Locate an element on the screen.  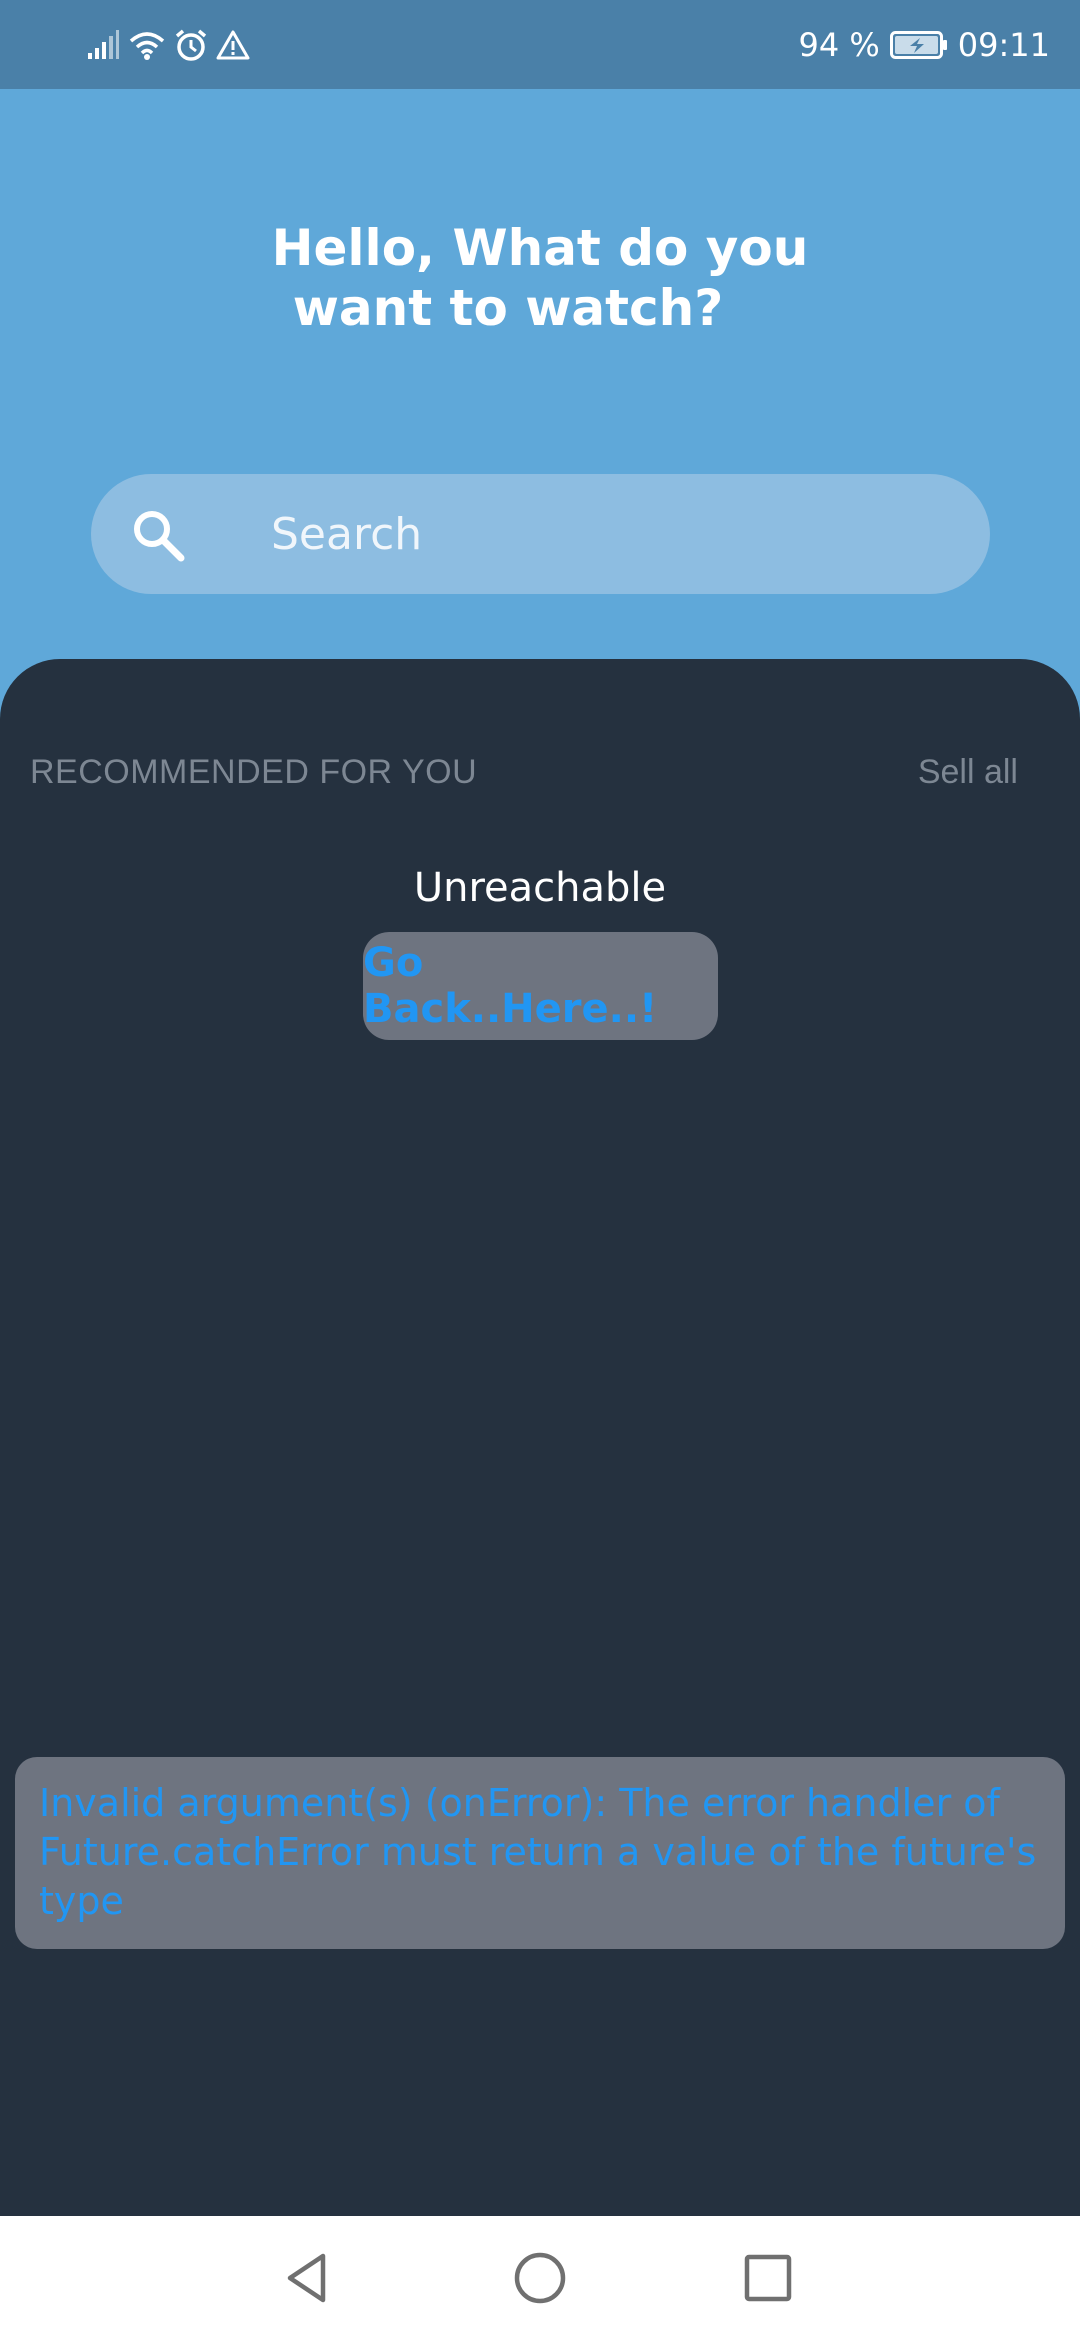
search-bar is located at coordinates (540, 534).